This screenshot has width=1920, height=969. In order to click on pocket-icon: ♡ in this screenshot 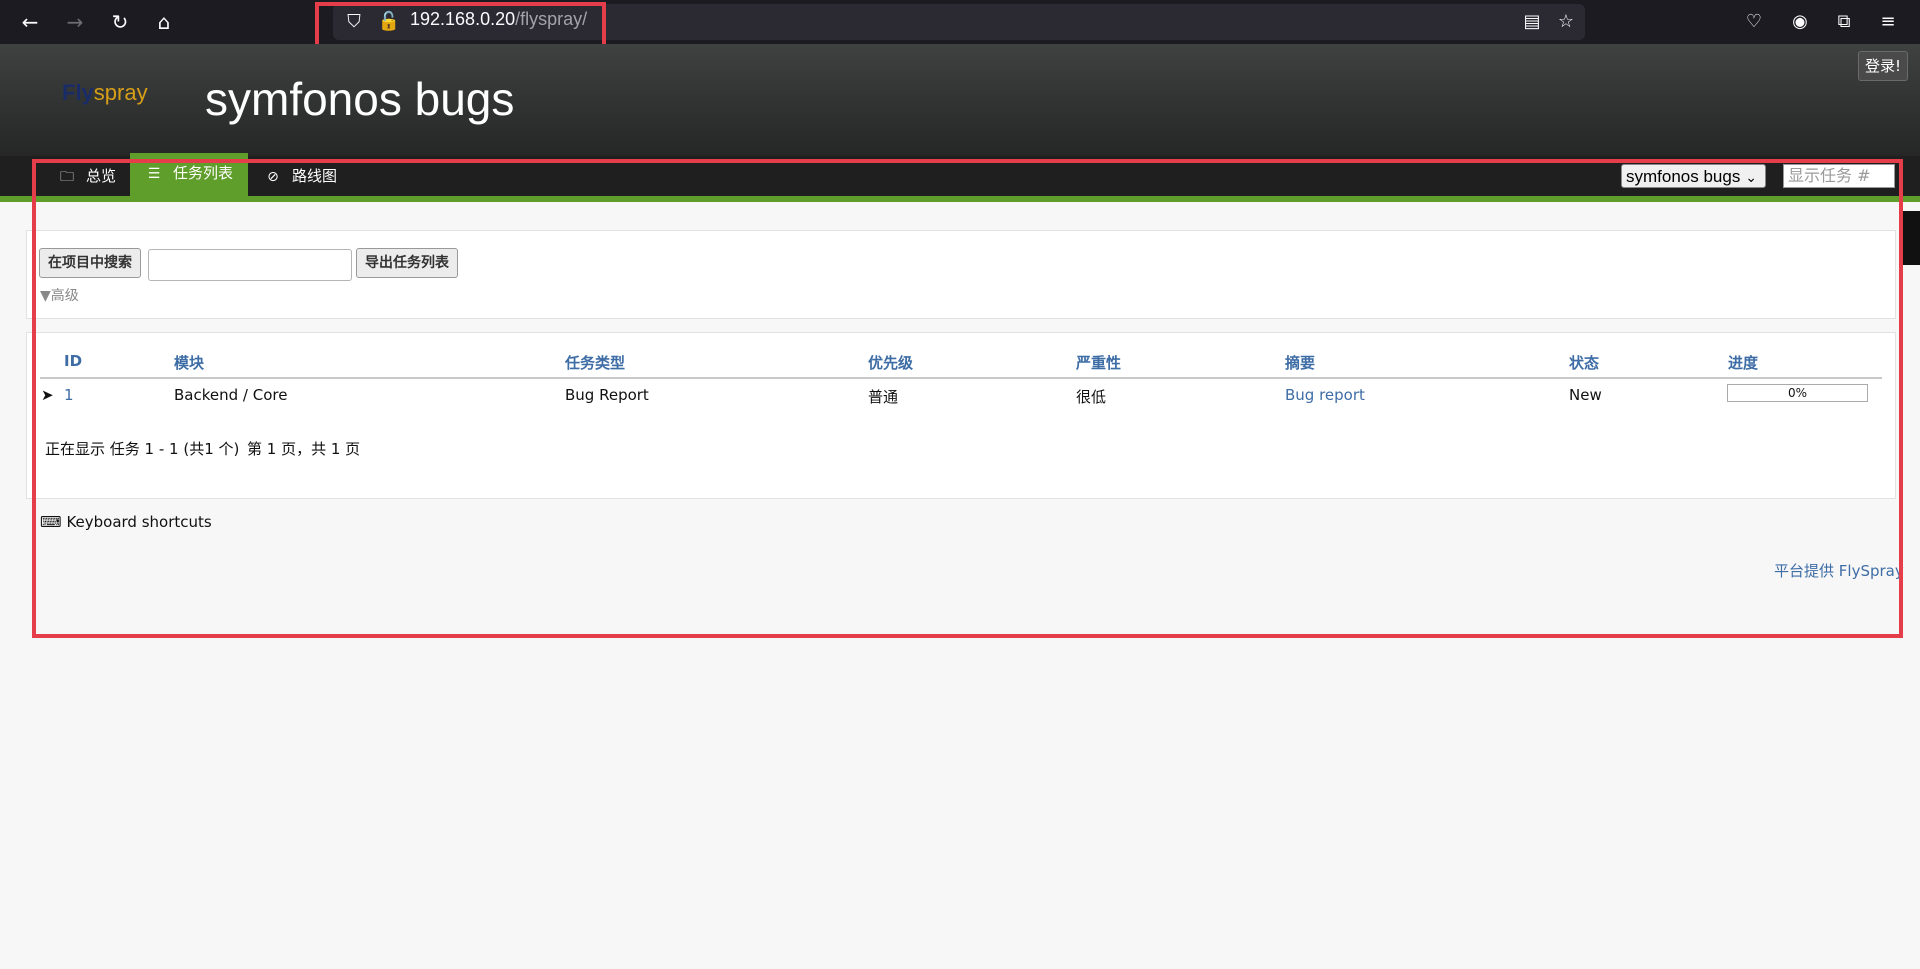, I will do `click(1754, 22)`.